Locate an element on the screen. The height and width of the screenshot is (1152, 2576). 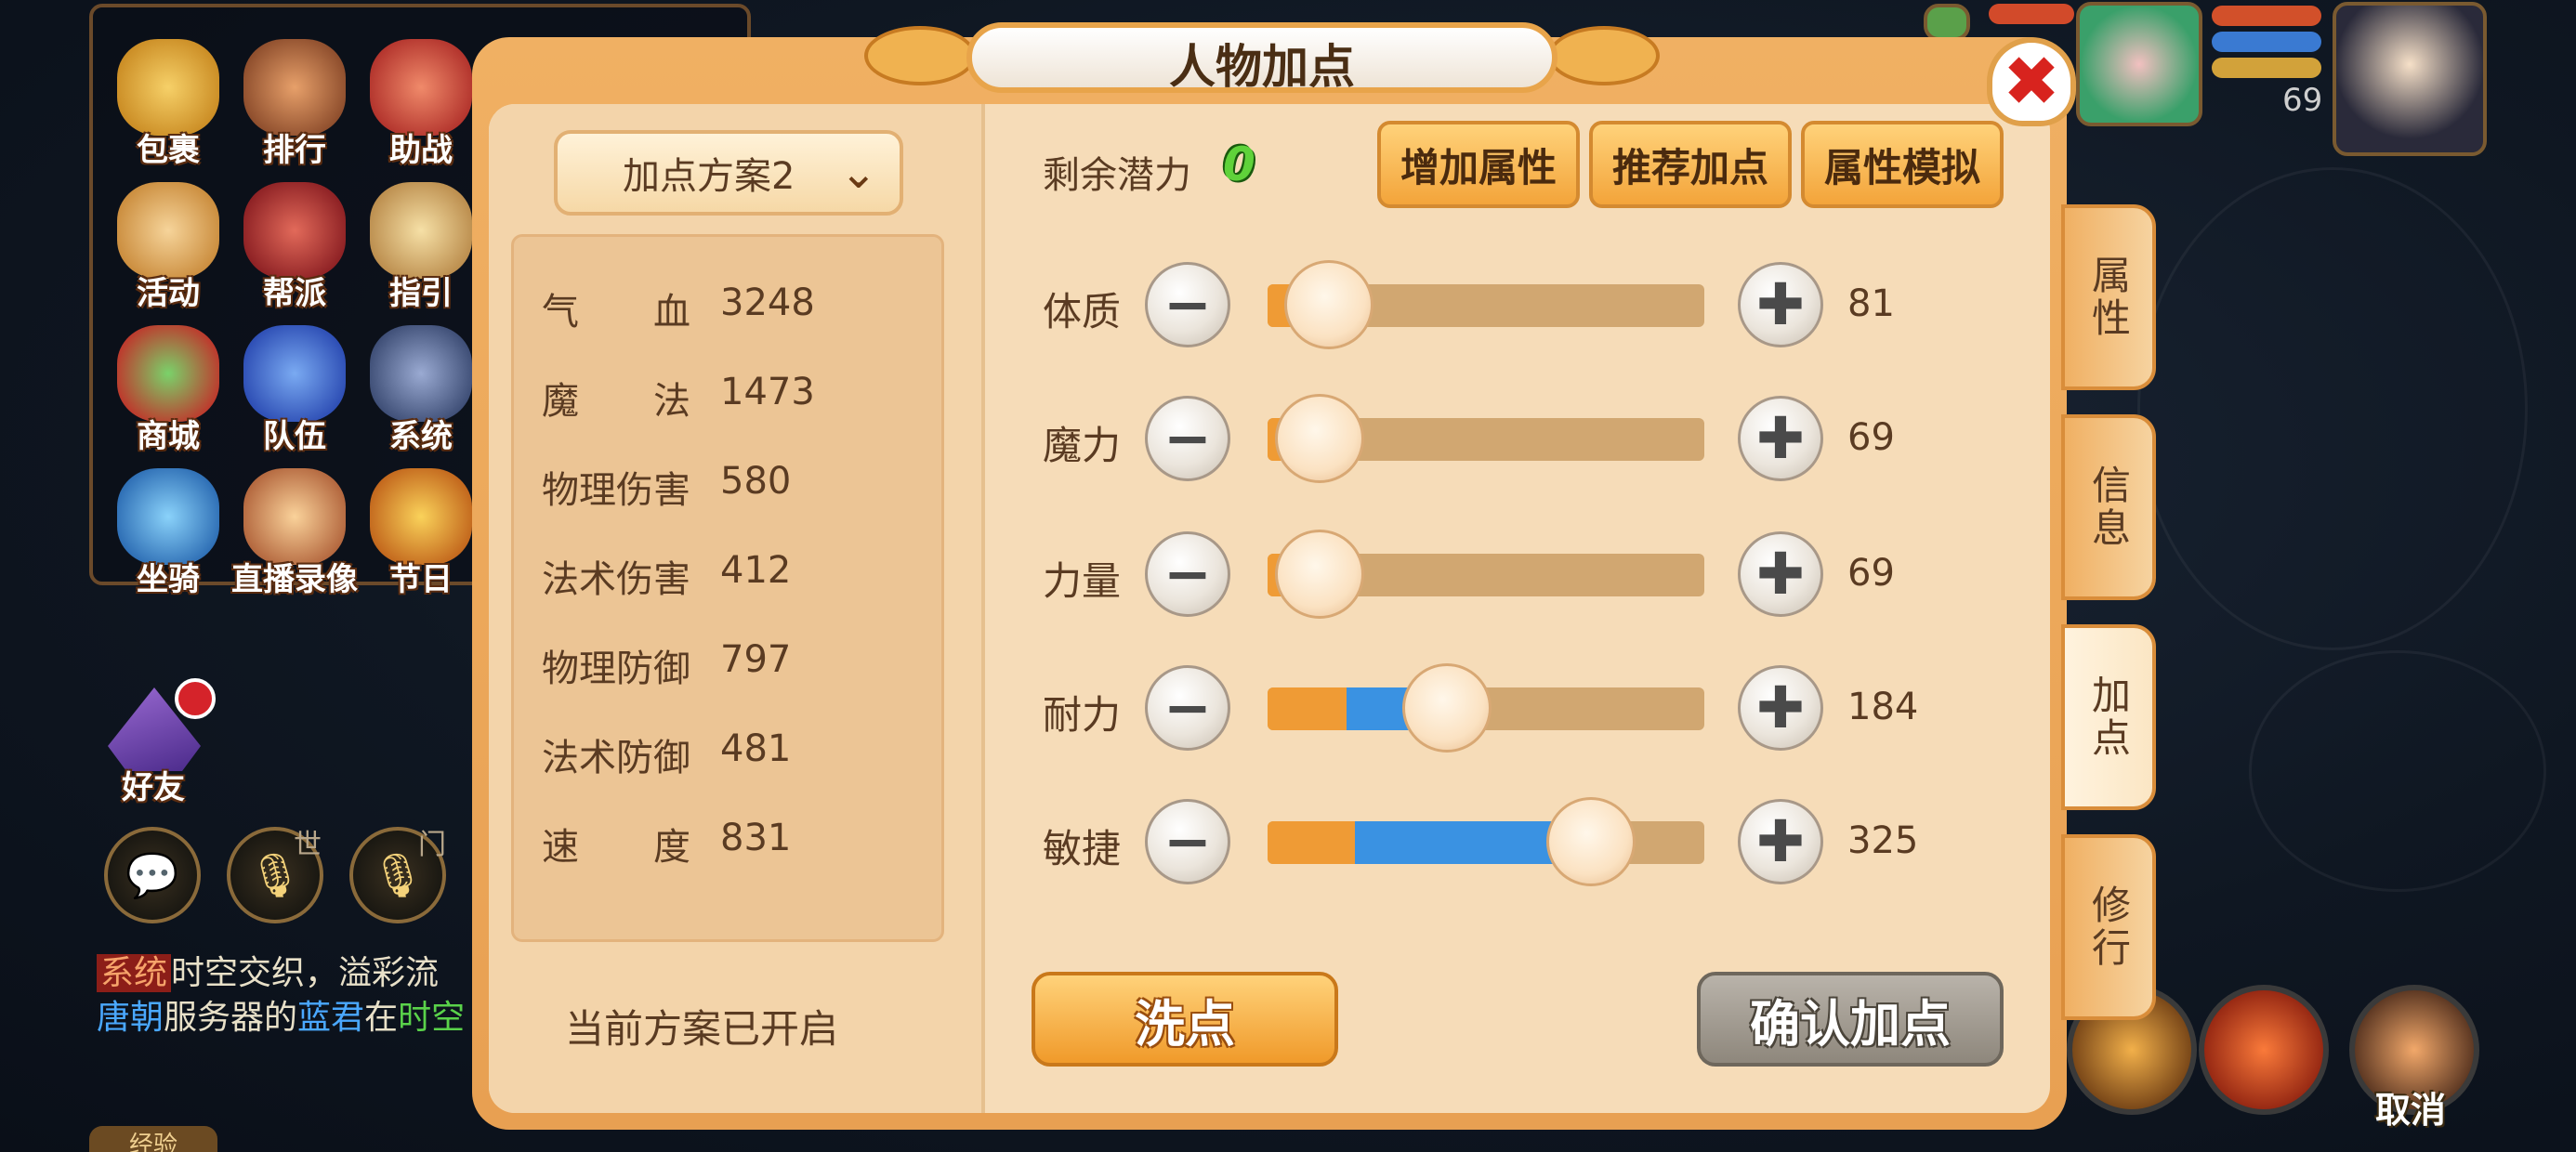
live-icon is located at coordinates (294, 516).